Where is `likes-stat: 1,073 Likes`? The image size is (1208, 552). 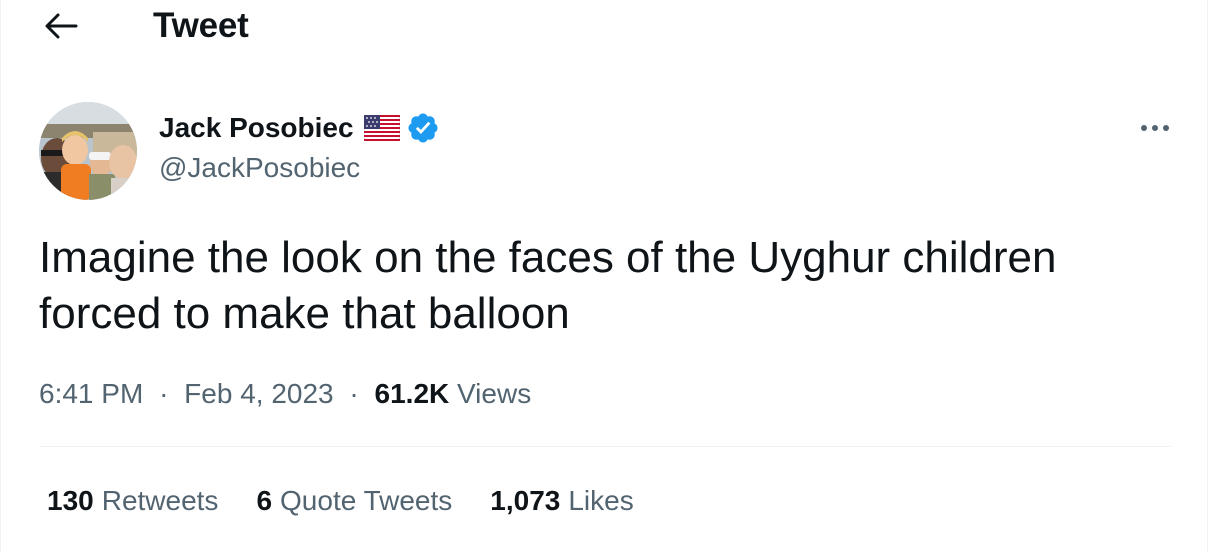
likes-stat: 1,073 Likes is located at coordinates (561, 501).